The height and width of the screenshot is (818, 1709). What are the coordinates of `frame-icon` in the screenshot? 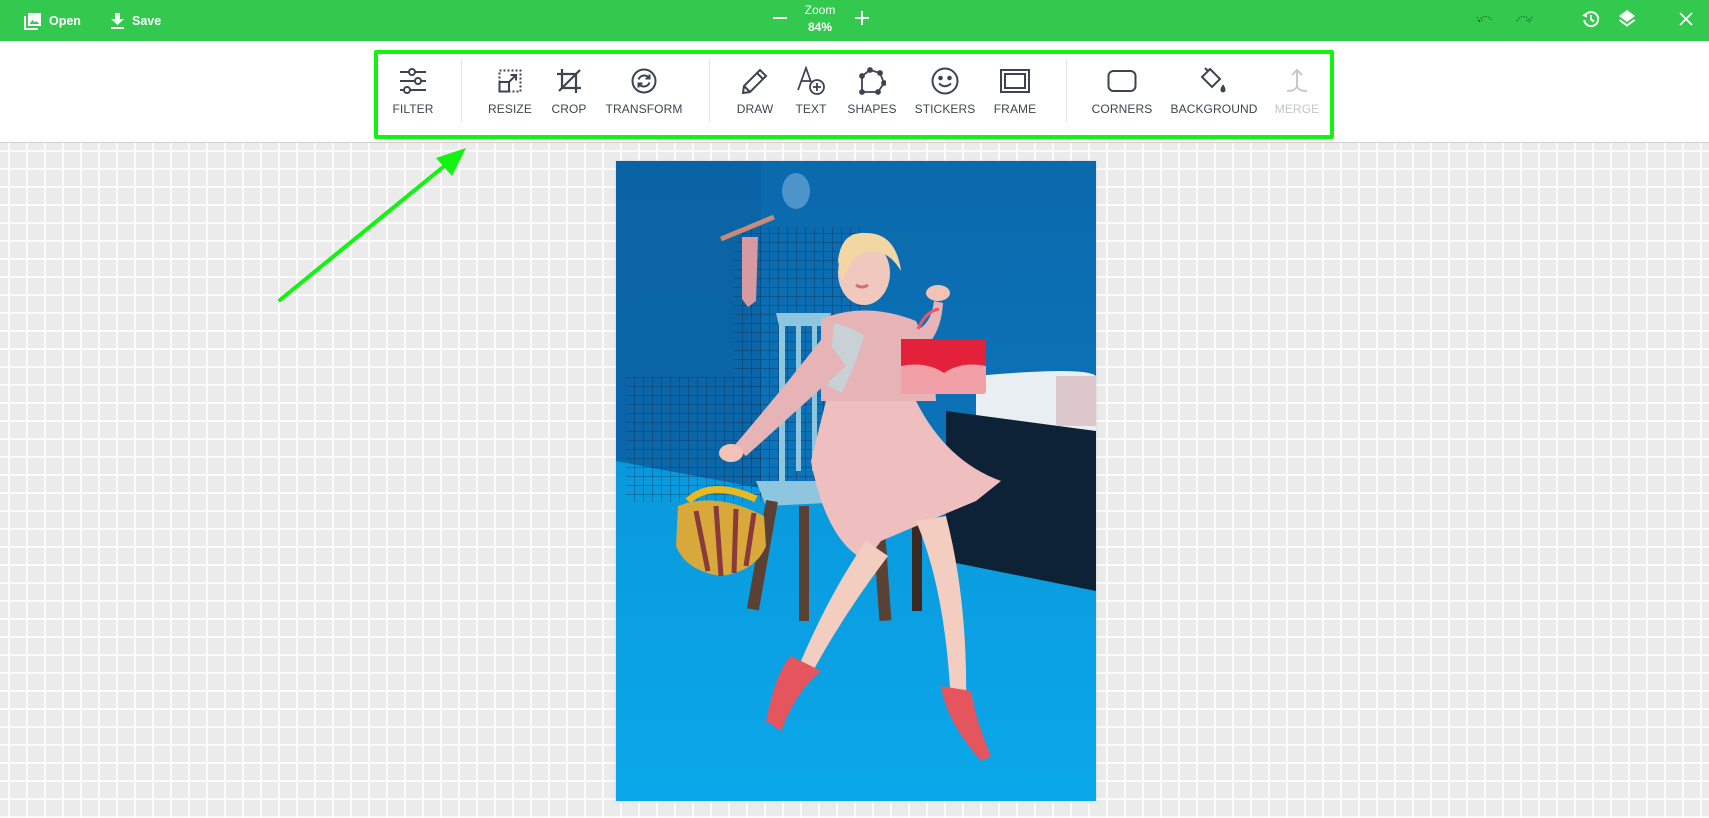 It's located at (1015, 81).